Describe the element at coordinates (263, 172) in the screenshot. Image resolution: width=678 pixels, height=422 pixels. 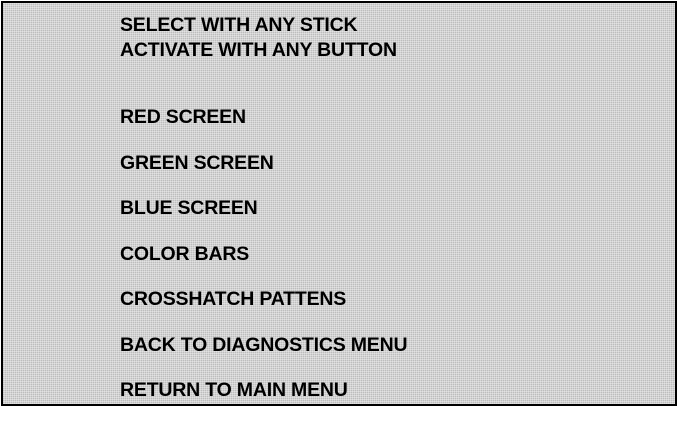
I see `menu-item-green-screen: GREEN SCREEN` at that location.